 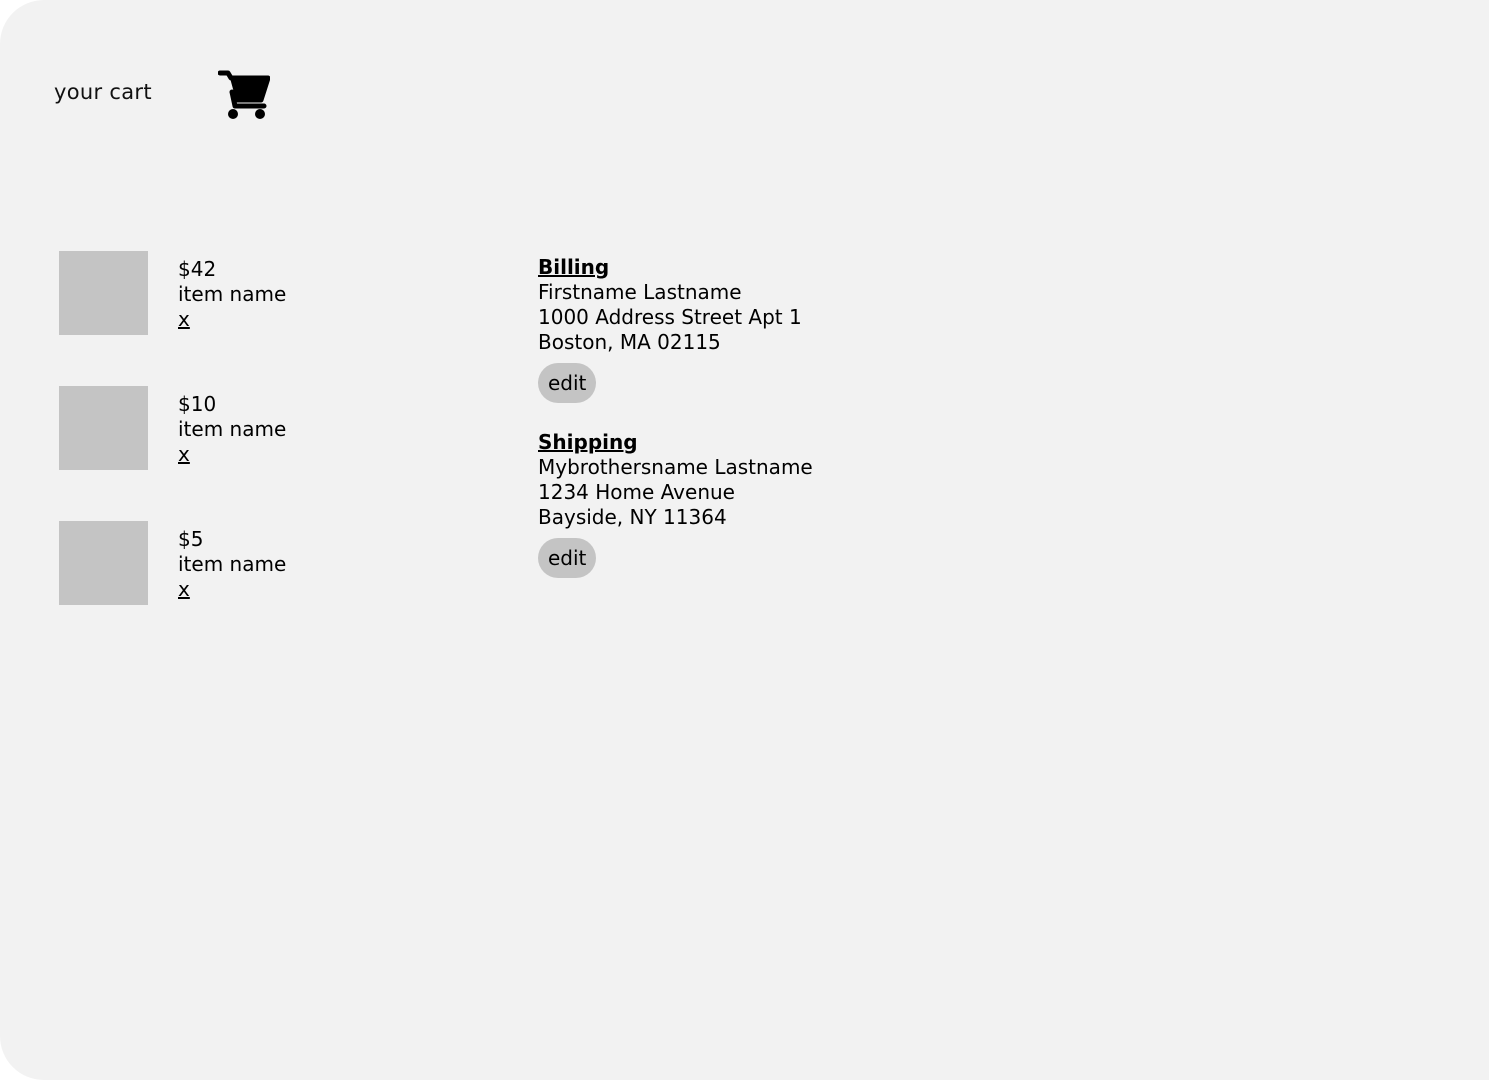 I want to click on shipping-street: 1234 Home Avenue, so click(x=636, y=492).